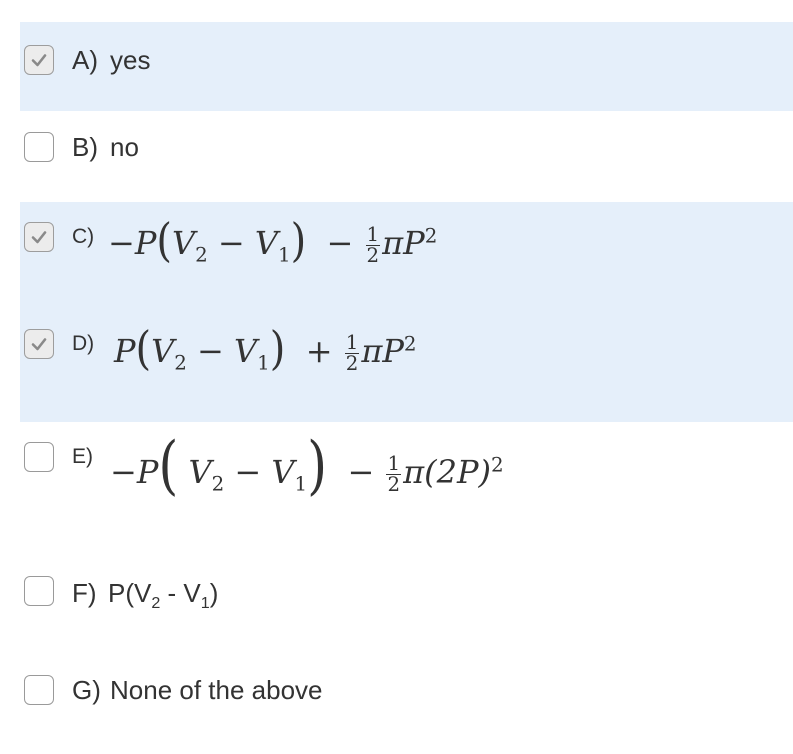  What do you see at coordinates (124, 147) in the screenshot?
I see `option-text: no` at bounding box center [124, 147].